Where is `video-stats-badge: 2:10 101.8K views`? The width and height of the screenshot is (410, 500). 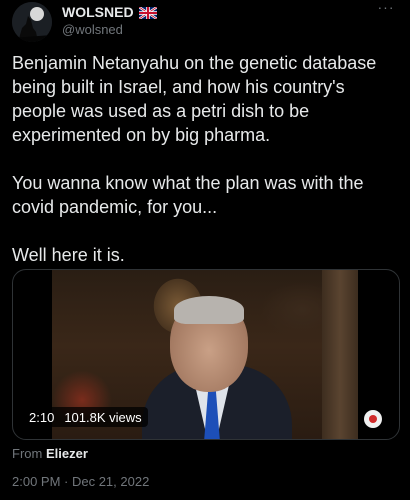 video-stats-badge: 2:10 101.8K views is located at coordinates (85, 417).